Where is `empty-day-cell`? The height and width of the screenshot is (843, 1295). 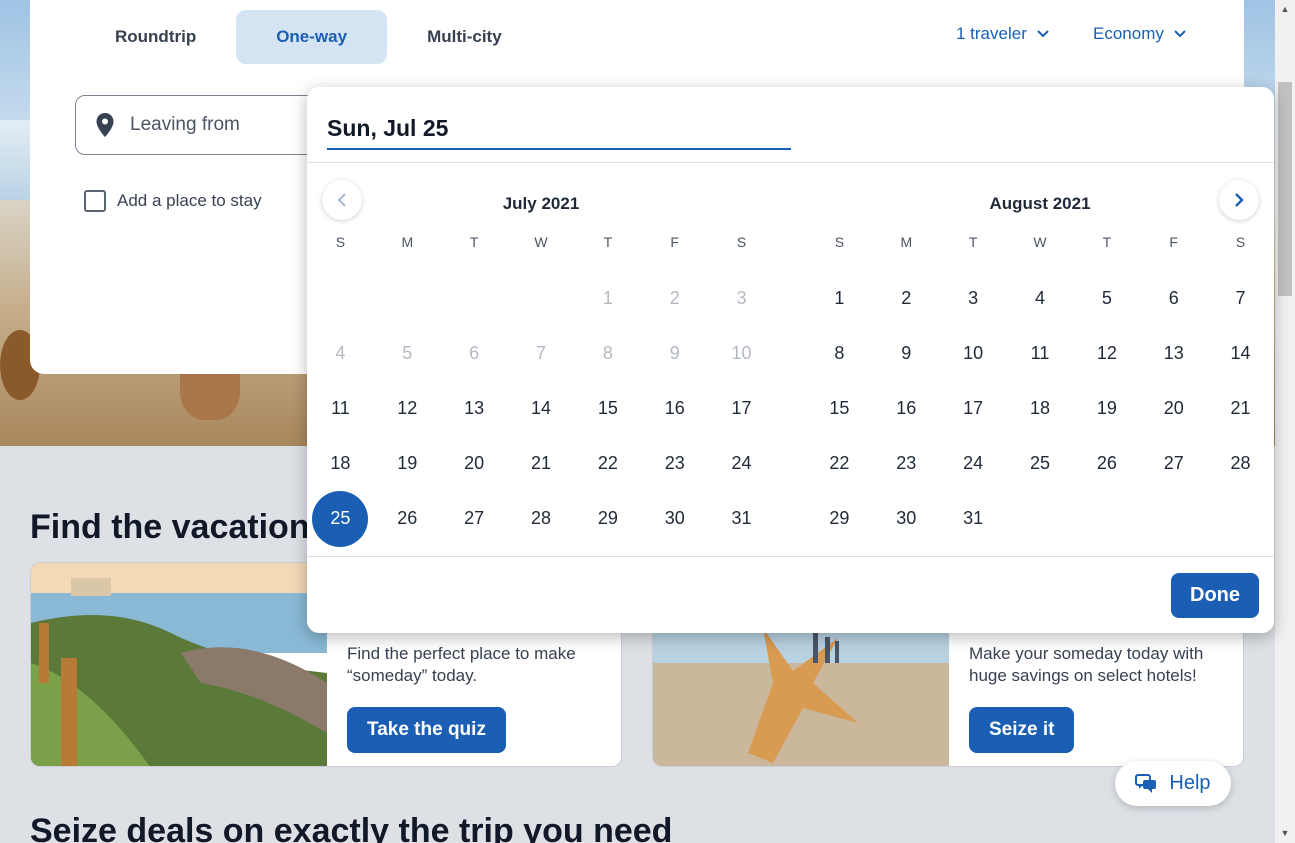
empty-day-cell is located at coordinates (541, 298).